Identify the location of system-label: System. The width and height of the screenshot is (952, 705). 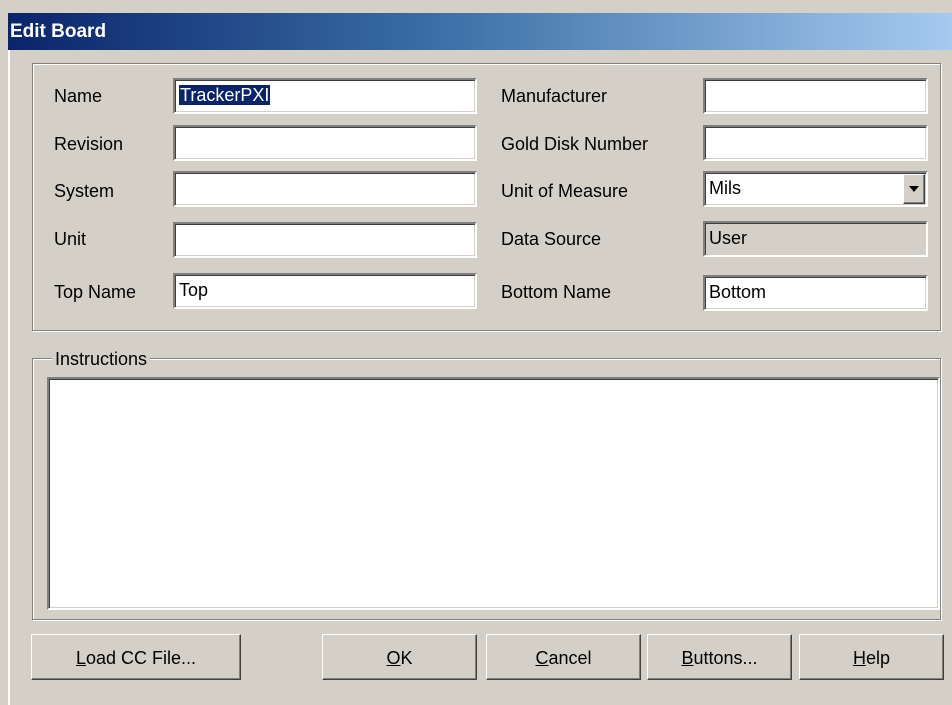
(84, 191).